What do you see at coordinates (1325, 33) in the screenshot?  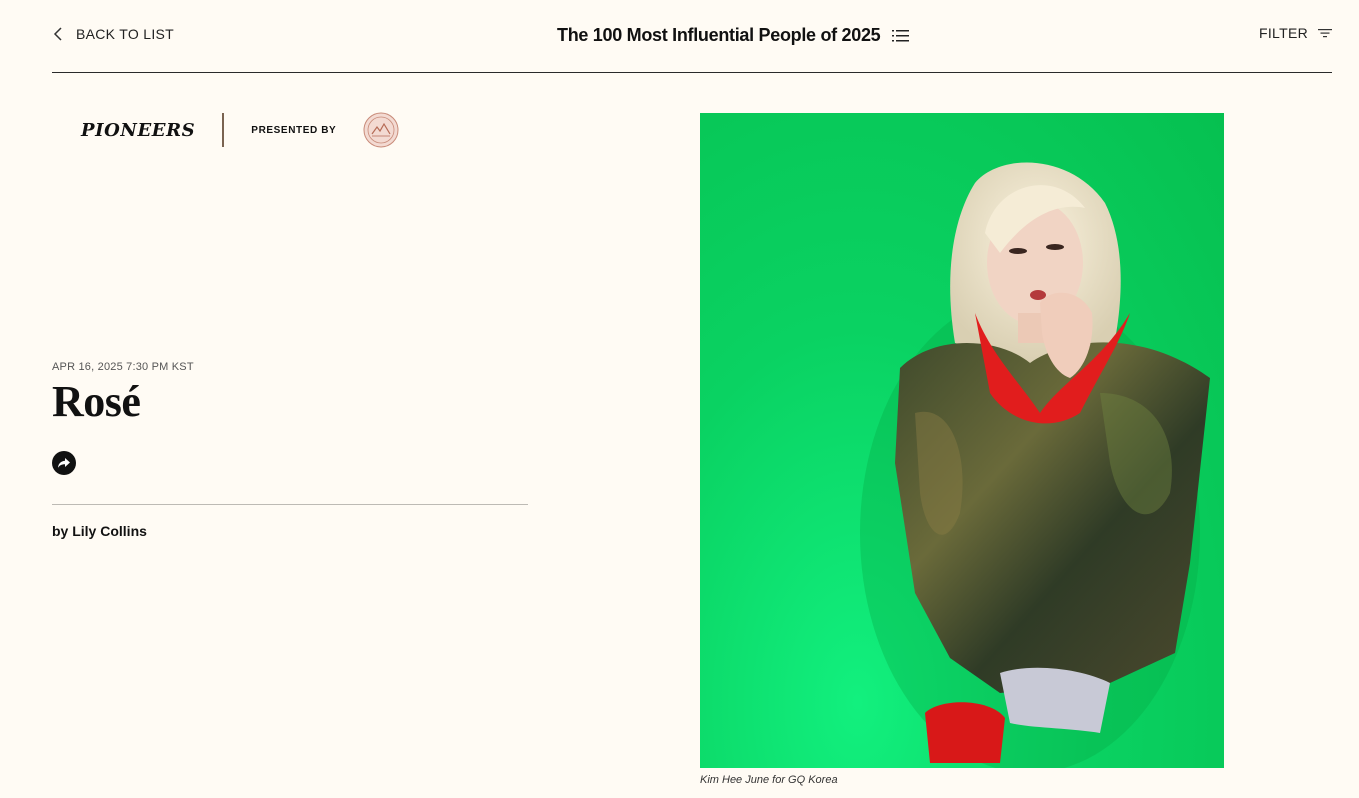 I see `filter-icon` at bounding box center [1325, 33].